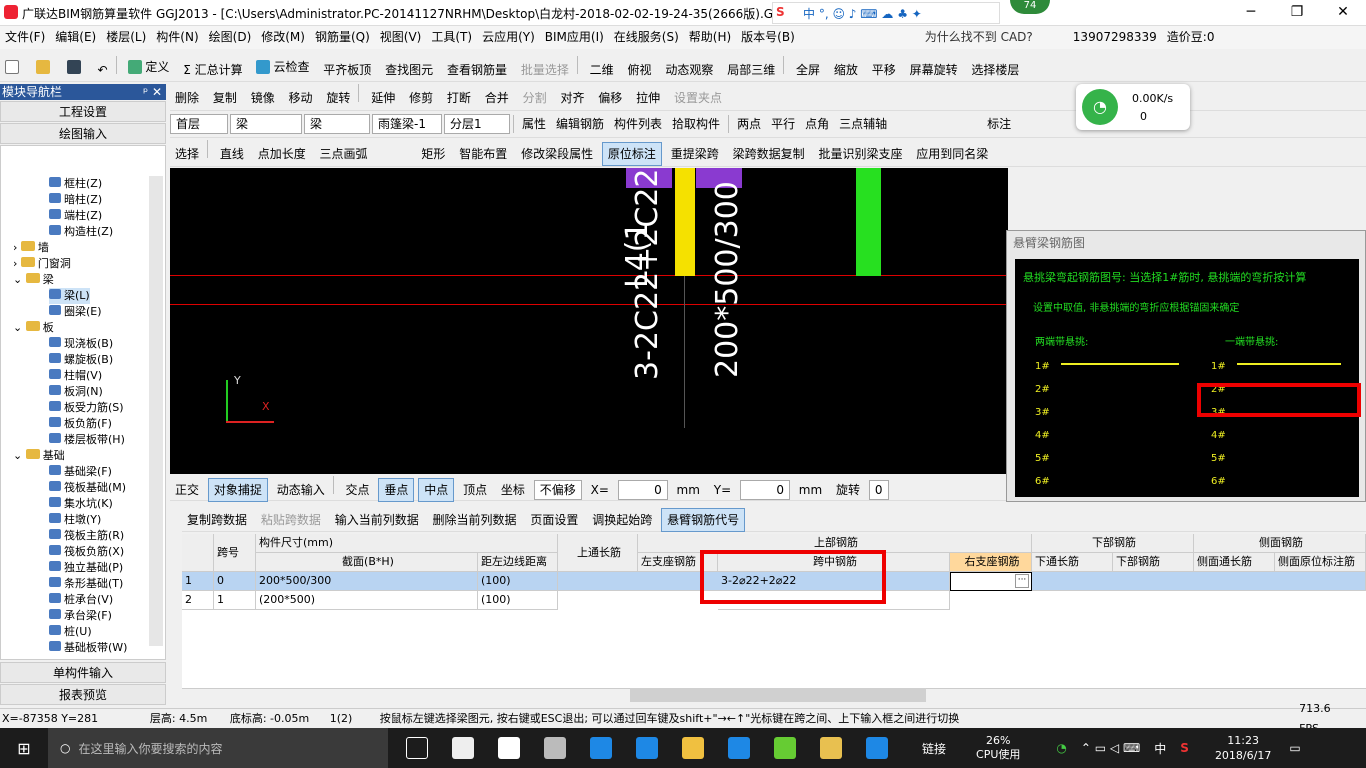 The image size is (1366, 768). Describe the element at coordinates (433, 154) in the screenshot. I see `rectangle-button: 矩形` at that location.